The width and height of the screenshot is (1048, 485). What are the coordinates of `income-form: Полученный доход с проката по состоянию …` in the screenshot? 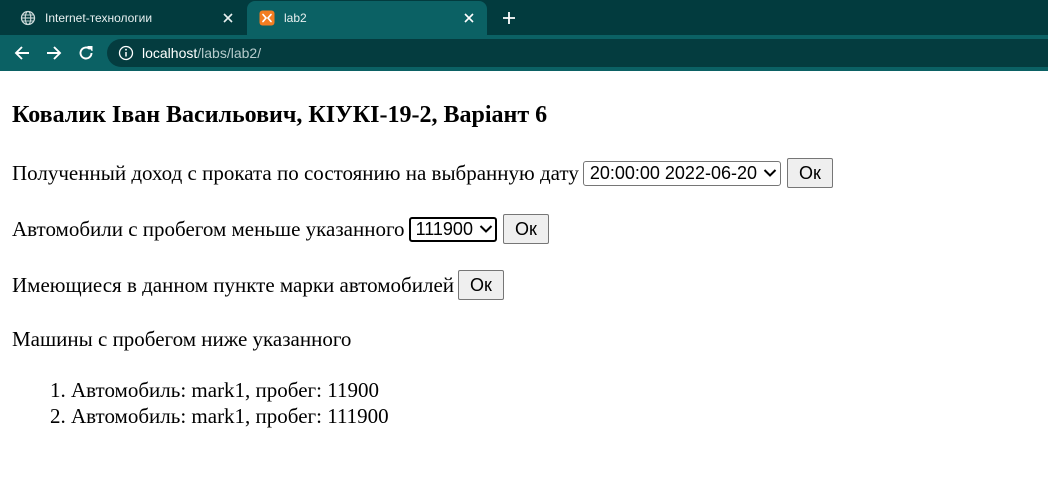 It's located at (522, 173).